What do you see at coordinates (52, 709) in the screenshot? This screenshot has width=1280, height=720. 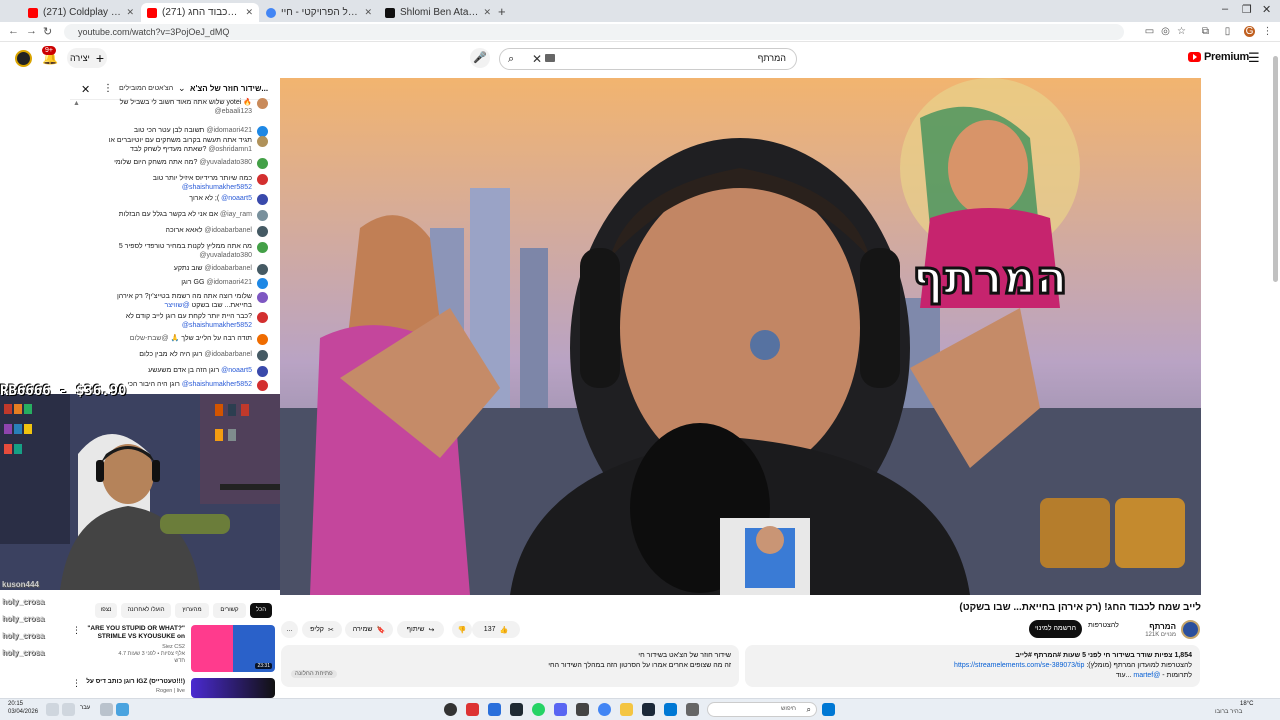 I see `system-tray-icon` at bounding box center [52, 709].